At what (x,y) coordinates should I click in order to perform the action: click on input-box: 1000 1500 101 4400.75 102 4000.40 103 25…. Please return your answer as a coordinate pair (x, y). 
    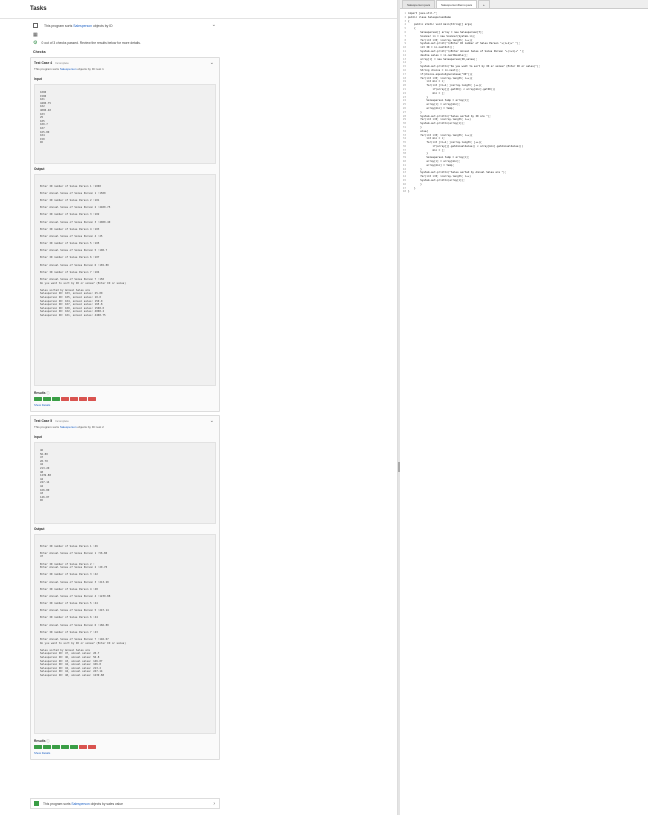
    Looking at the image, I should click on (125, 124).